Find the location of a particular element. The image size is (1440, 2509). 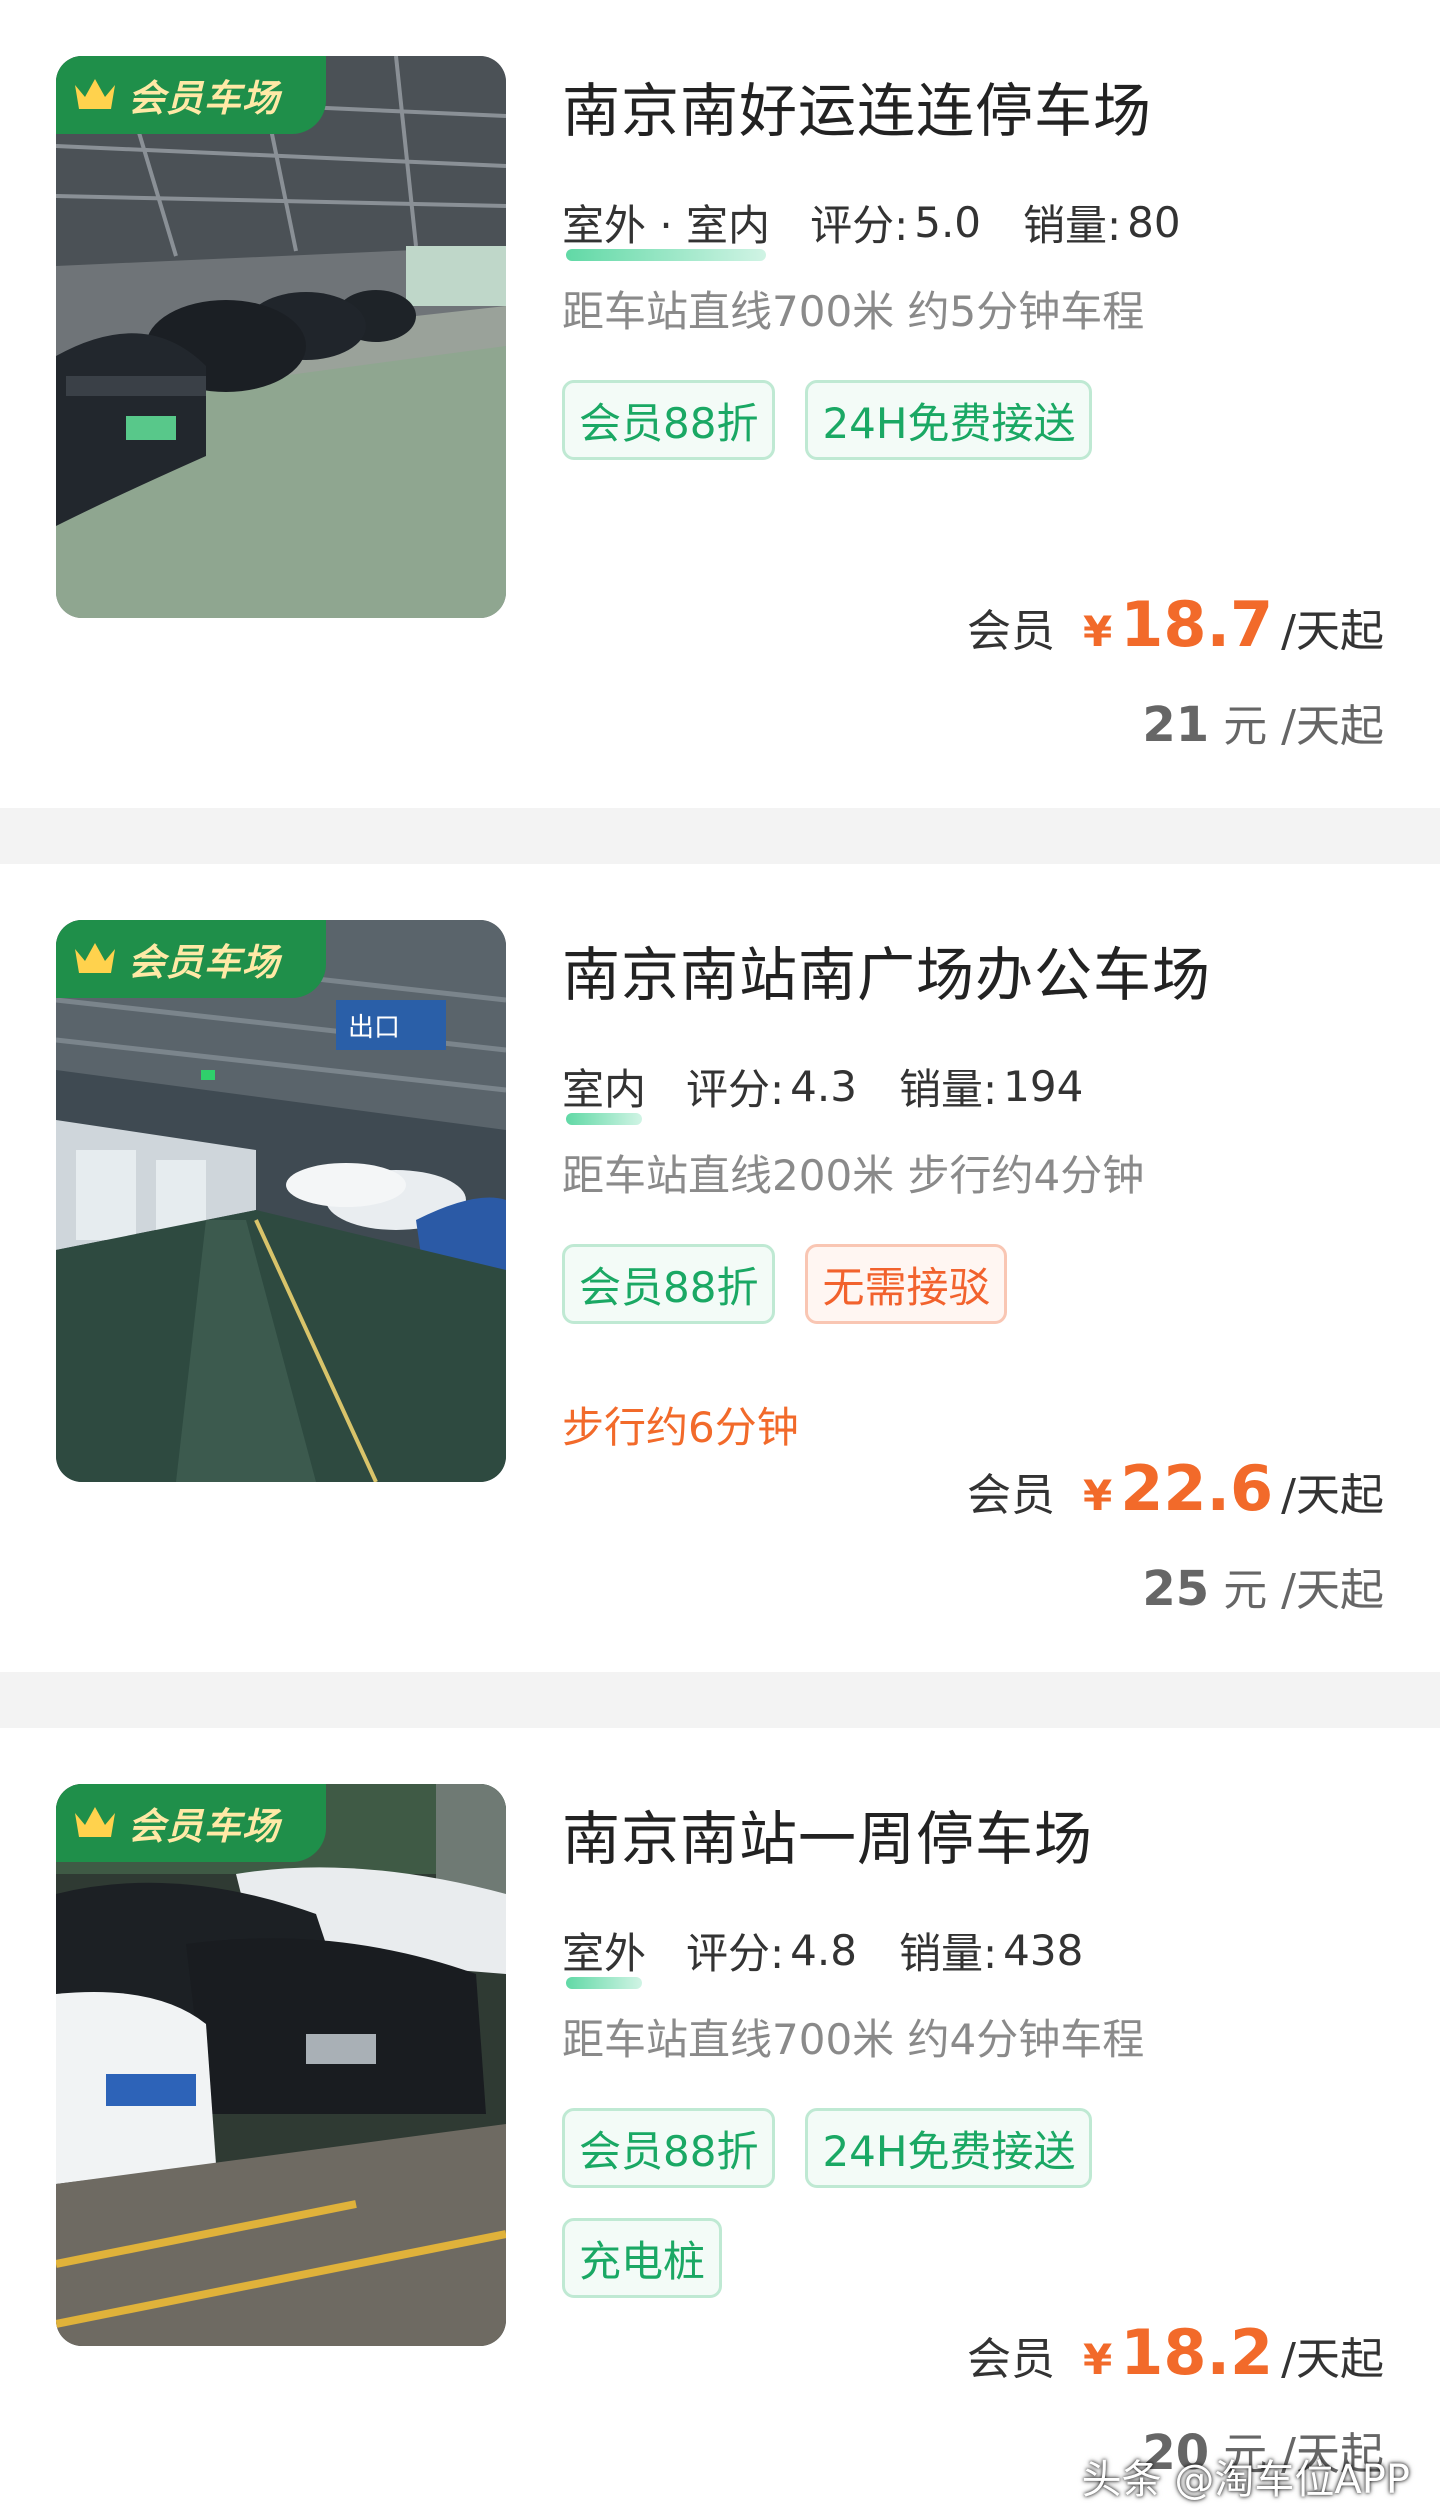

feature-tags: 会员88折 无需接驳 is located at coordinates (922, 1284).